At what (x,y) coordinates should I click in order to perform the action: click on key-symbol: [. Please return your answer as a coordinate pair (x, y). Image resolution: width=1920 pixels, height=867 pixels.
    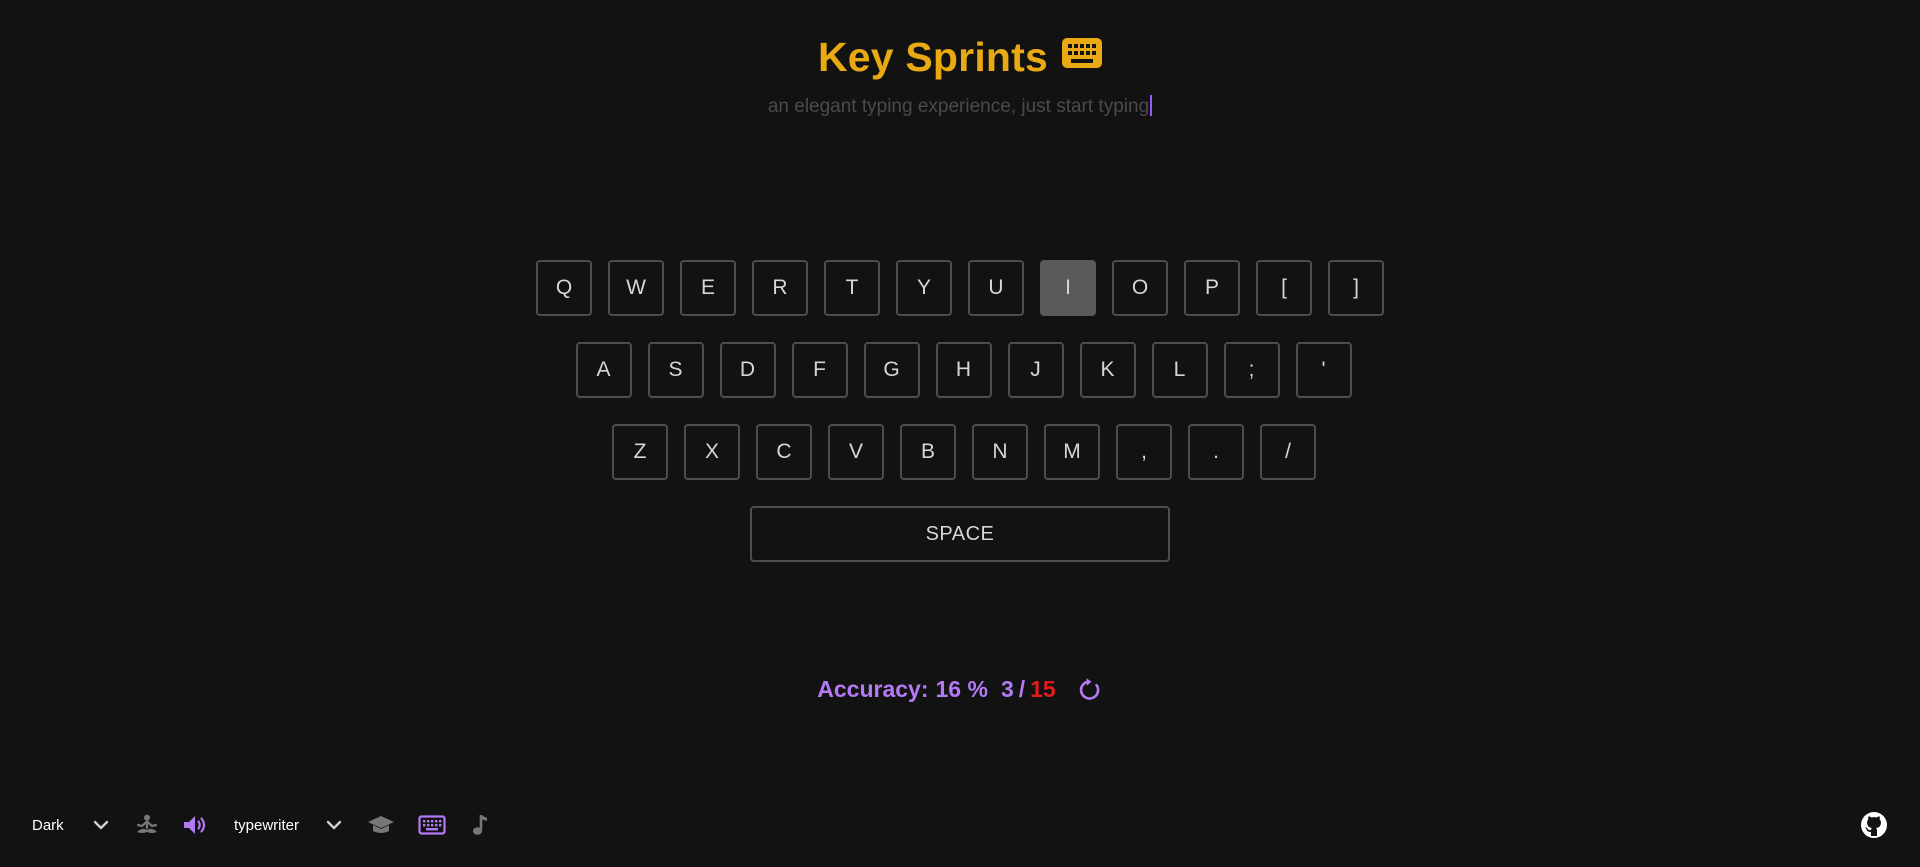
    Looking at the image, I should click on (1284, 288).